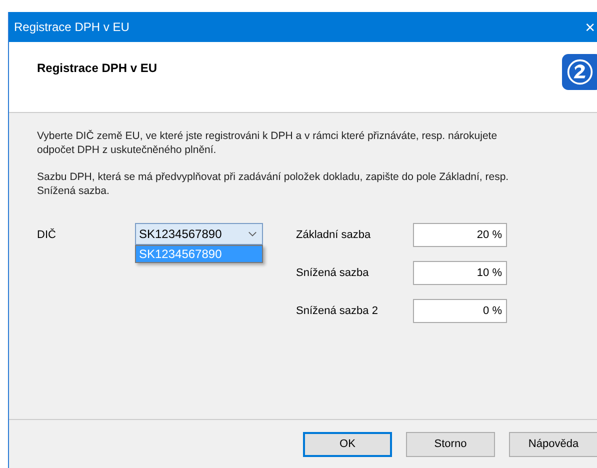 This screenshot has height=468, width=597. Describe the element at coordinates (334, 235) in the screenshot. I see `field-label: Základní sazba` at that location.